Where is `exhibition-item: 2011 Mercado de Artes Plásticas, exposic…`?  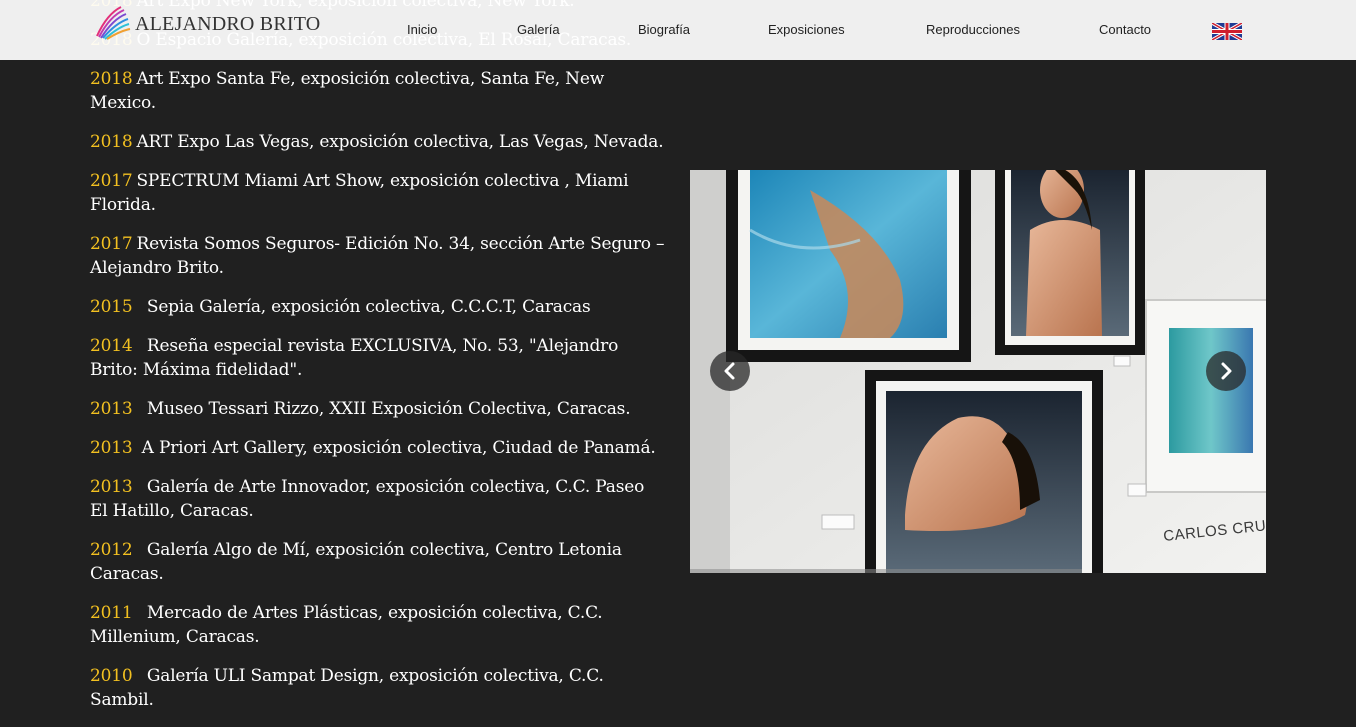 exhibition-item: 2011 Mercado de Artes Plásticas, exposic… is located at coordinates (377, 625).